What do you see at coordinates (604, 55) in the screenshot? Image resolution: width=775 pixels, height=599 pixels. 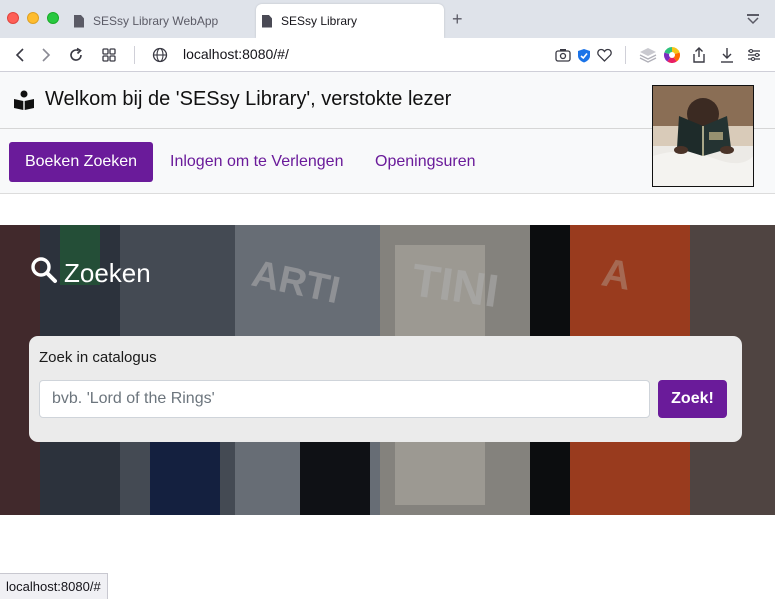 I see `heart-icon` at bounding box center [604, 55].